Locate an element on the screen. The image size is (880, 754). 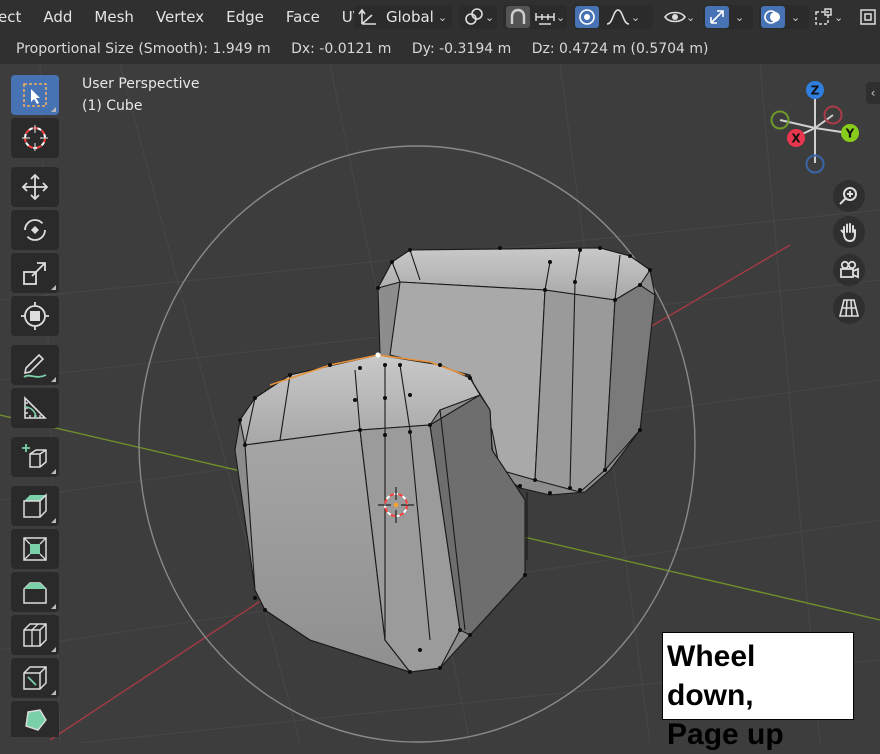
mesh-vertex-selected is located at coordinates (378, 355).